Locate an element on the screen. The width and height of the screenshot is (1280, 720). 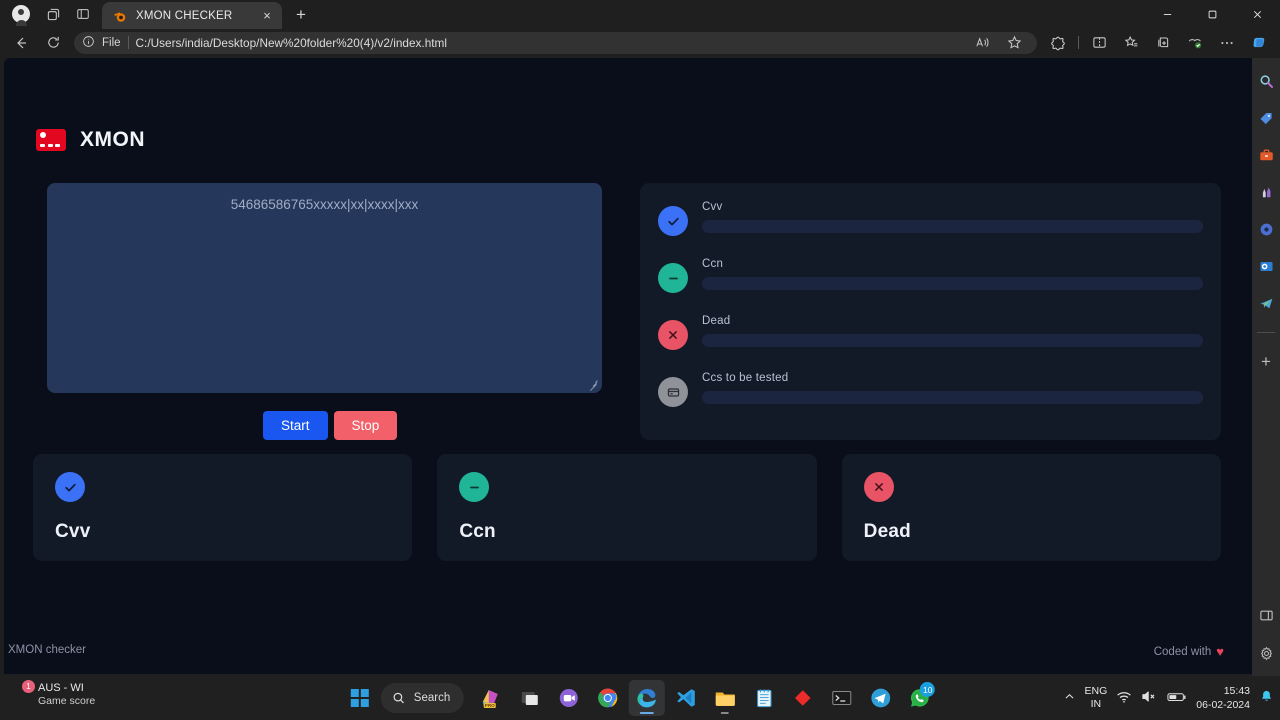
tab-actions-icon is located at coordinates (53, 14).